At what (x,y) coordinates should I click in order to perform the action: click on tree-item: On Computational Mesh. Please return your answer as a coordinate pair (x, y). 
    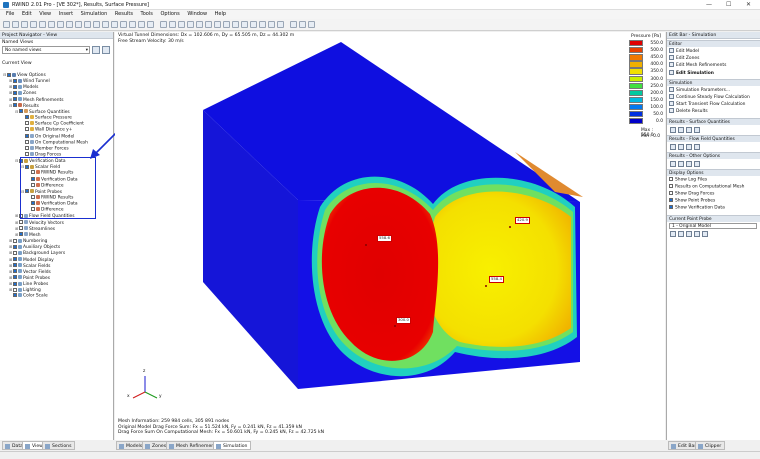
    Looking at the image, I should click on (54, 142).